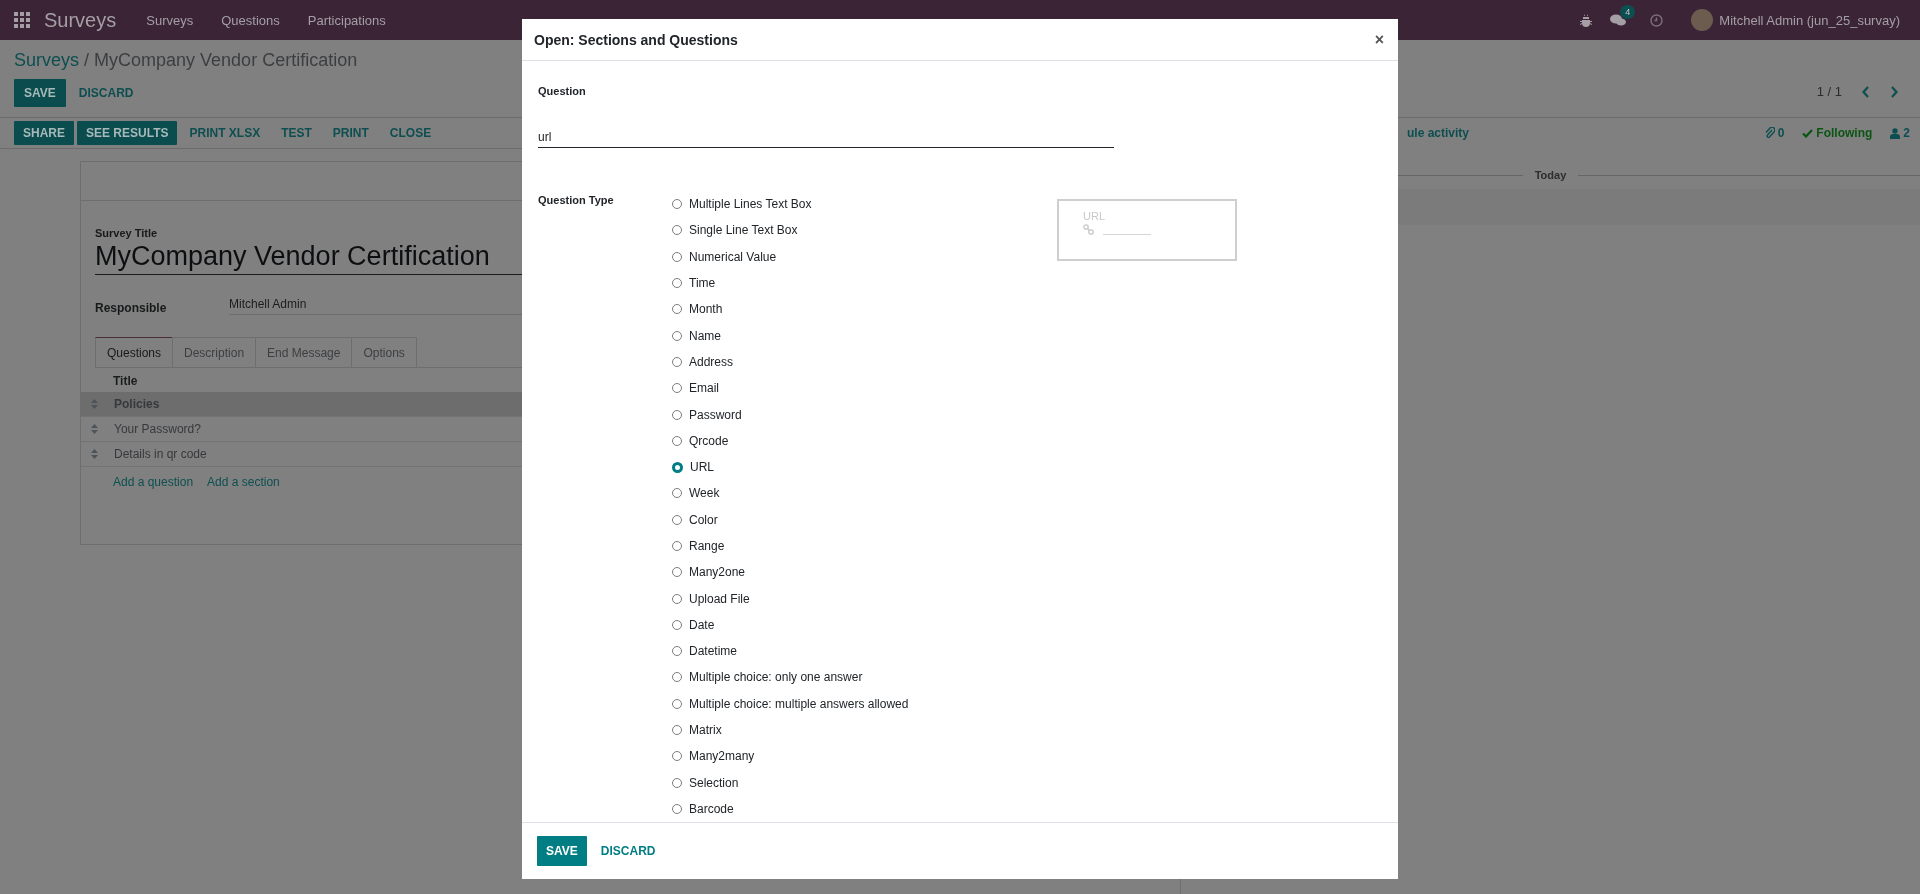 The image size is (1920, 894). Describe the element at coordinates (722, 756) in the screenshot. I see `radio-label: Many2many` at that location.